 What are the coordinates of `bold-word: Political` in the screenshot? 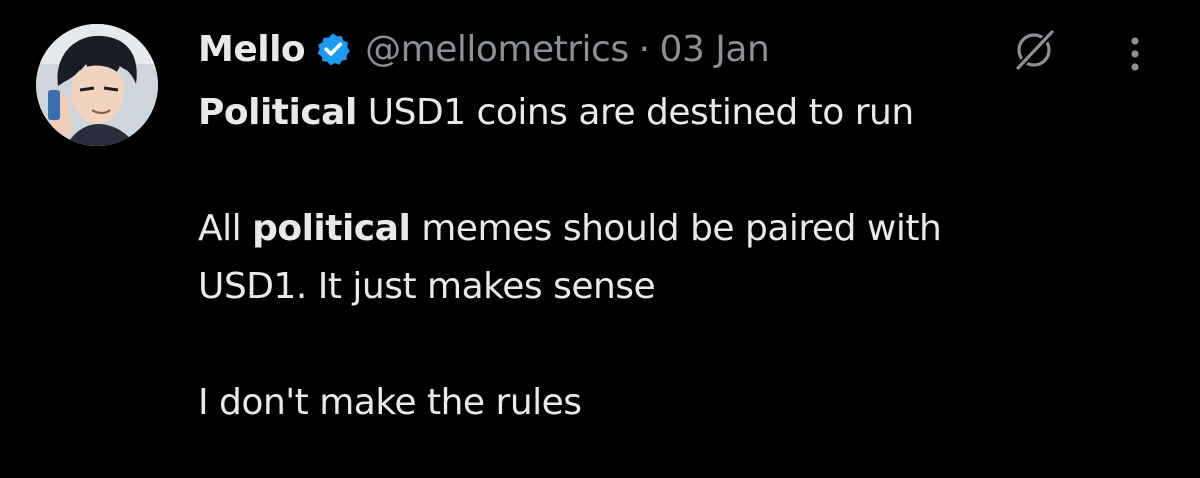 It's located at (277, 112).